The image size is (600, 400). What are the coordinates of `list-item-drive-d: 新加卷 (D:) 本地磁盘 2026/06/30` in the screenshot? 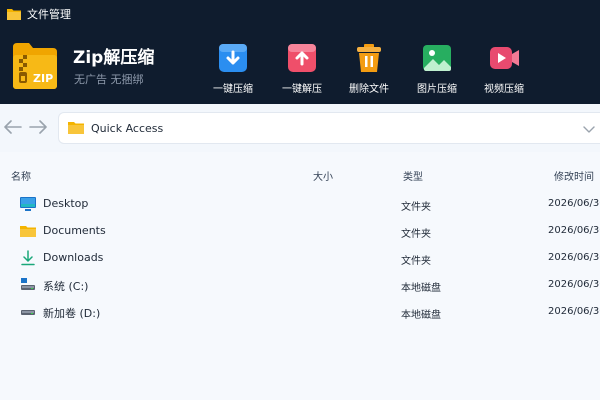 It's located at (300, 312).